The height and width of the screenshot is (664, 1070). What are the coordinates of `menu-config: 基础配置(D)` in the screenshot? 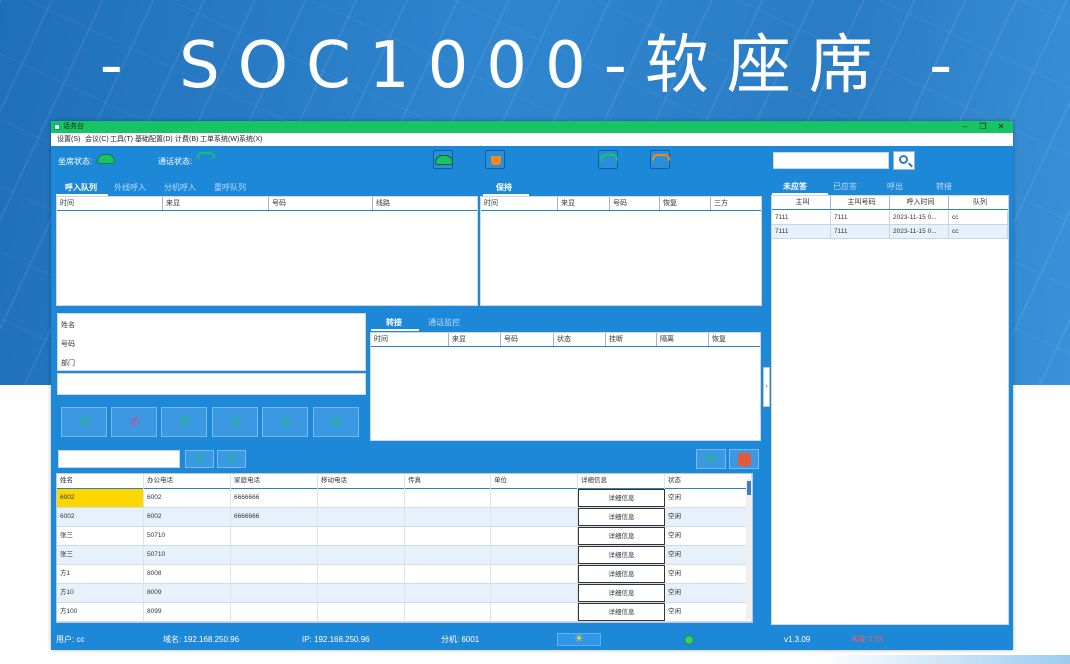 It's located at (154, 139).